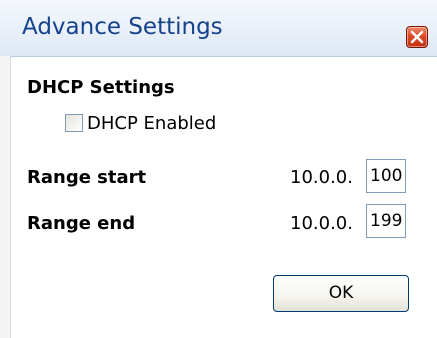 The image size is (437, 338). Describe the element at coordinates (74, 123) in the screenshot. I see `dhcp-enabled-checkbox` at that location.